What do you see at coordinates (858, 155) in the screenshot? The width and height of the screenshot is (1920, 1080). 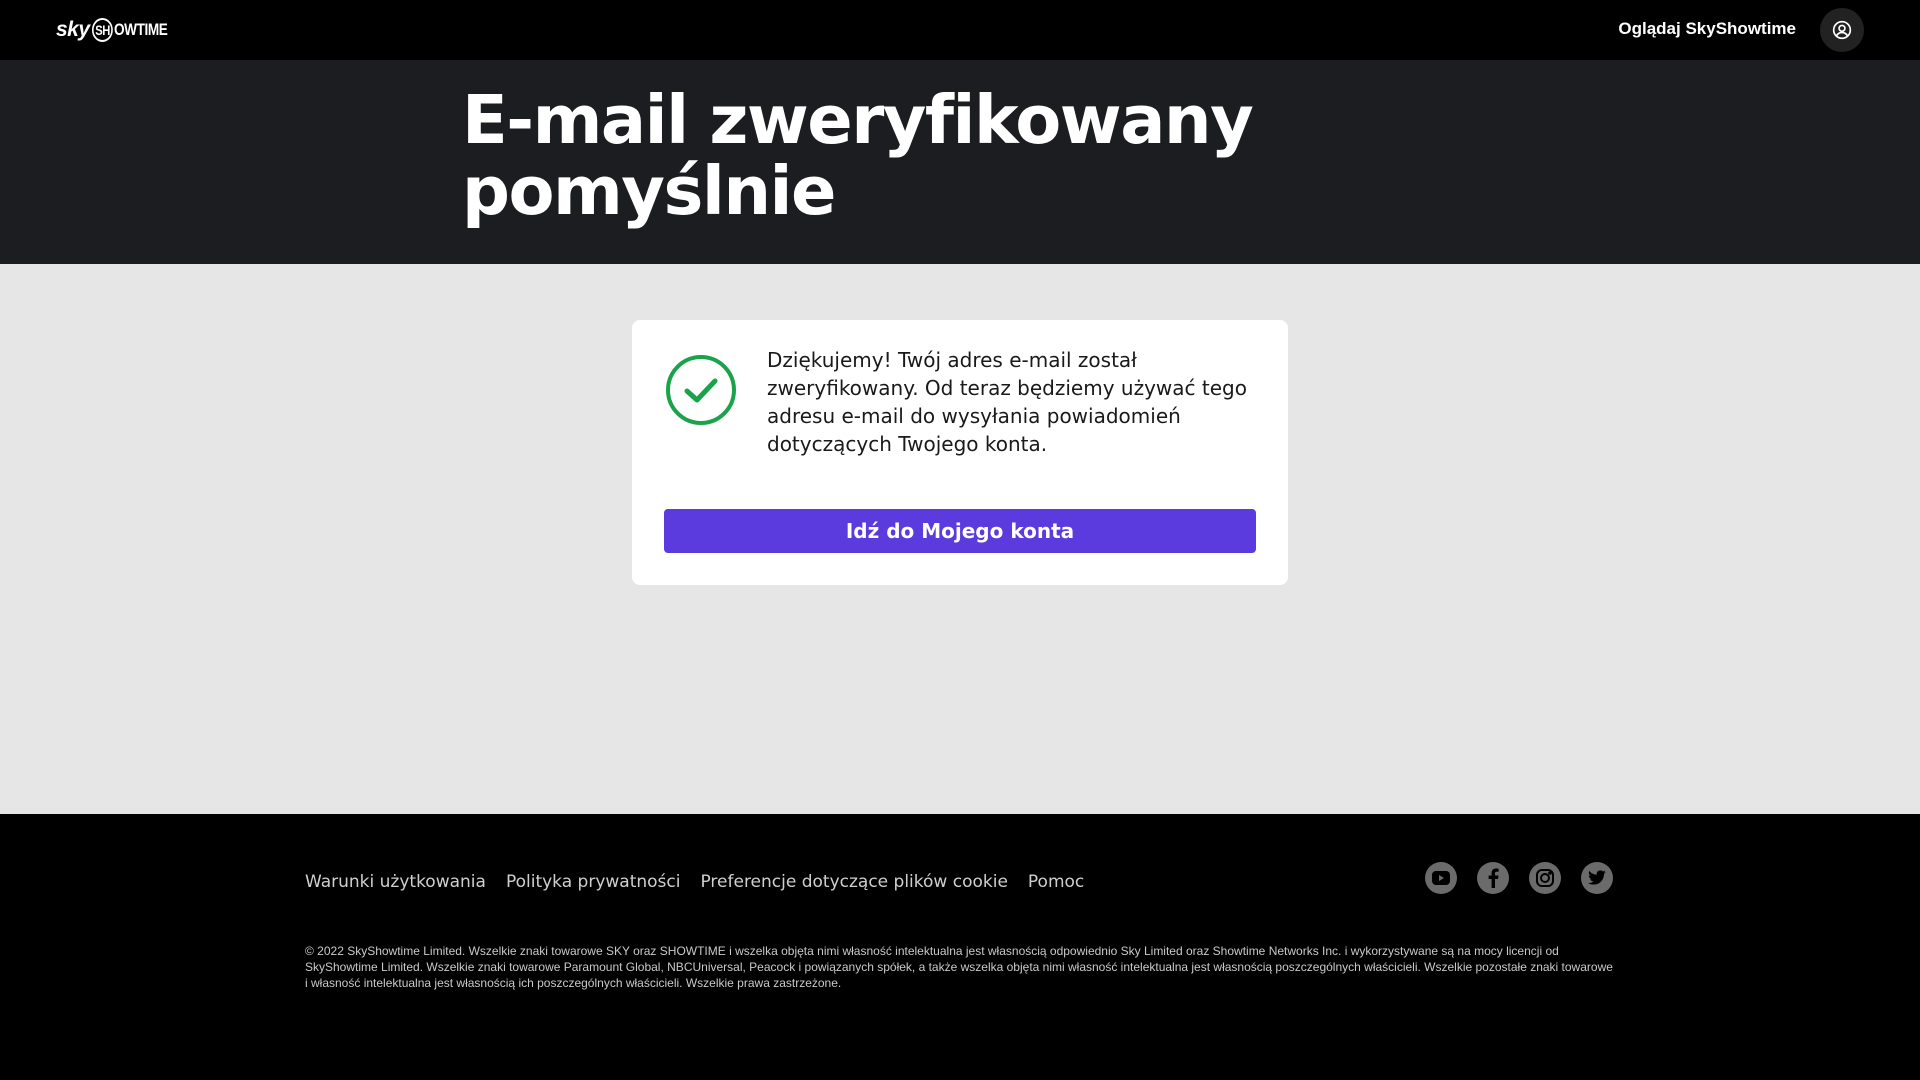 I see `page-title: E-mail zweryfikowany pomyślnie` at bounding box center [858, 155].